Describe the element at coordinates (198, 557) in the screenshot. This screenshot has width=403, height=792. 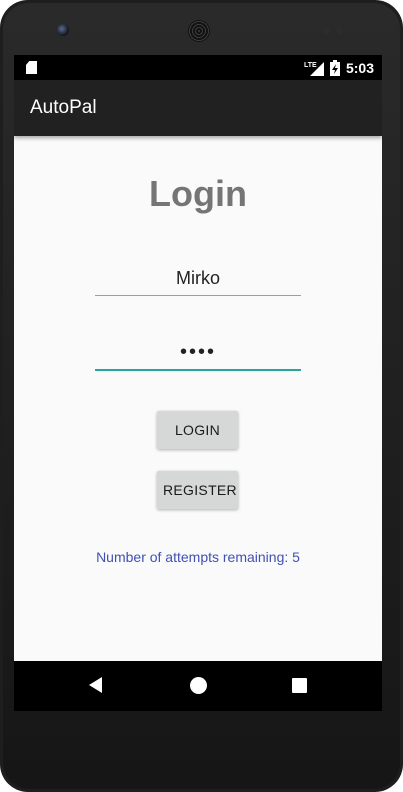
I see `attempts-remaining-text: Number of attempts remaining: 5` at that location.